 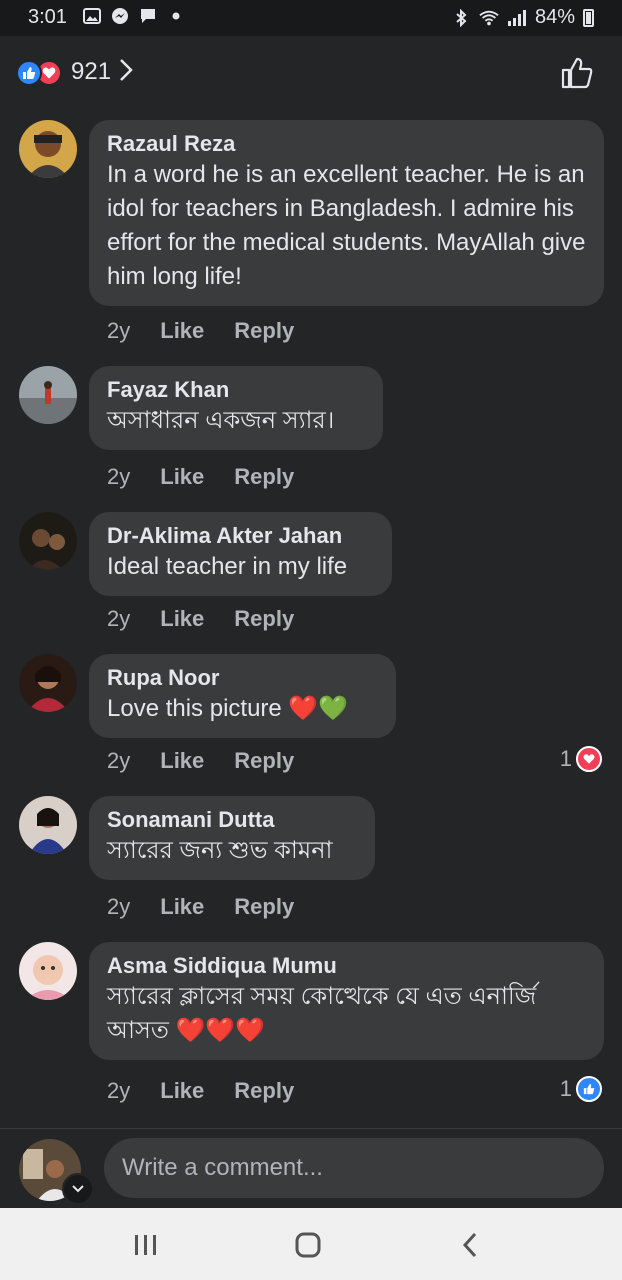 I want to click on like-post-button, so click(x=577, y=73).